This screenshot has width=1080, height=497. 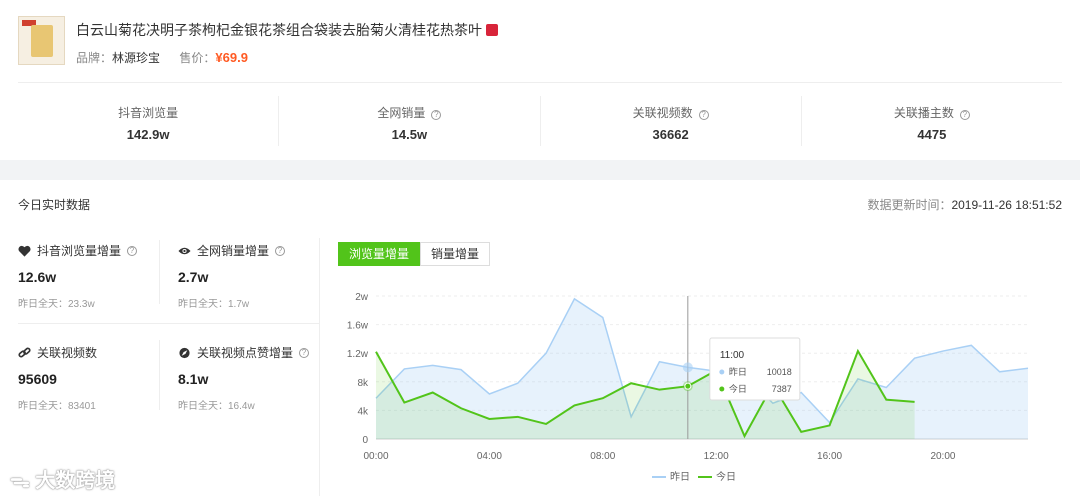 What do you see at coordinates (57, 406) in the screenshot?
I see `kpi-yesterday: 昨日全天：83401` at bounding box center [57, 406].